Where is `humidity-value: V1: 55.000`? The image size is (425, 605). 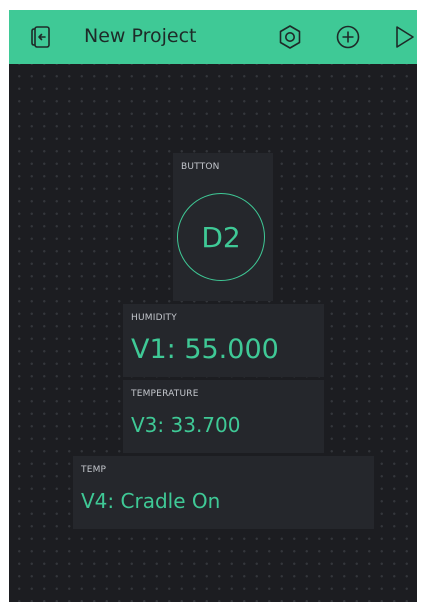 humidity-value: V1: 55.000 is located at coordinates (205, 349).